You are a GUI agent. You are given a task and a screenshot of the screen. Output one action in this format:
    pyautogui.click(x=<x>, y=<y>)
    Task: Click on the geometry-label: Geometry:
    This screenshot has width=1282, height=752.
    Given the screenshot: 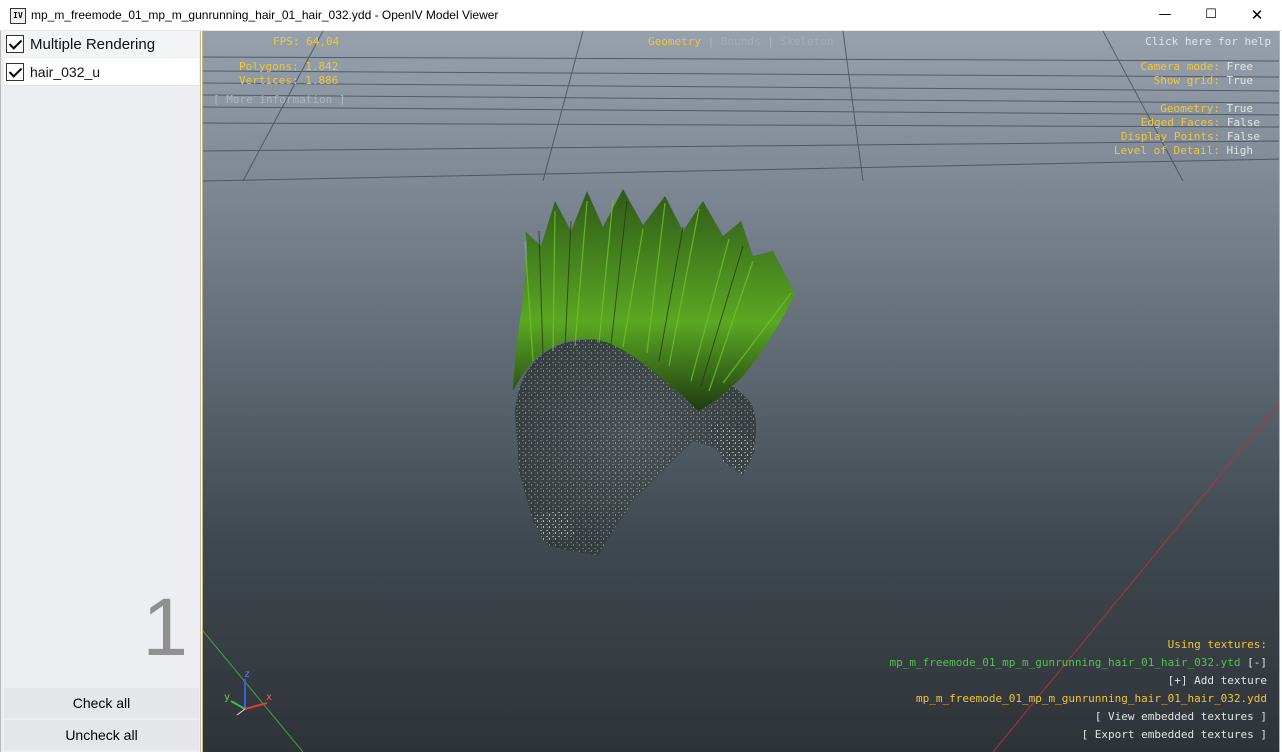 What is the action you would take?
    pyautogui.click(x=1190, y=108)
    